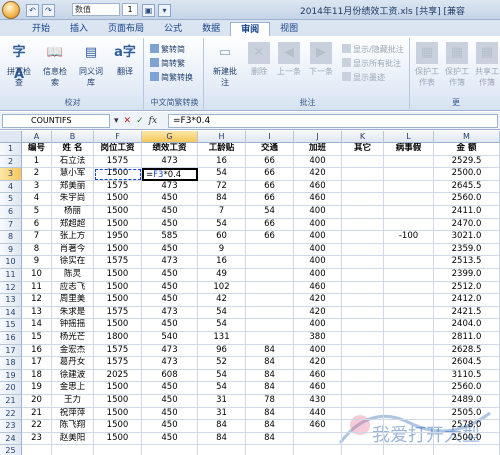  I want to click on protect-workbook-button: ▦ 保护工作簿, so click(457, 65).